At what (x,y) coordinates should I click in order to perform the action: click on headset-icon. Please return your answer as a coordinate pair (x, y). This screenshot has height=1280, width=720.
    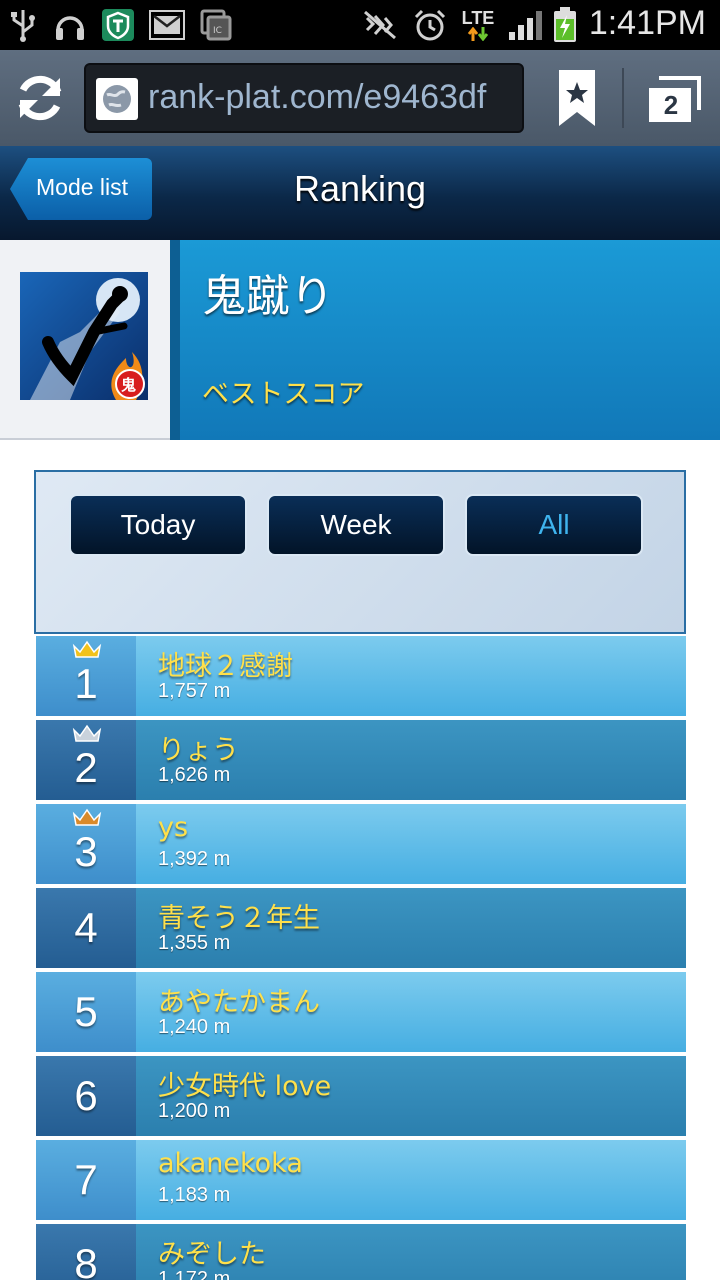
    Looking at the image, I should click on (70, 25).